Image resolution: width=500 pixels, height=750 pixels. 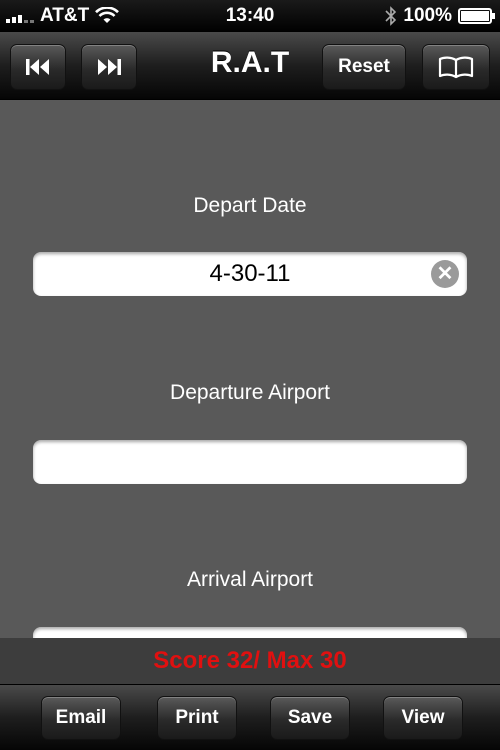 What do you see at coordinates (310, 718) in the screenshot?
I see `save-button: Save` at bounding box center [310, 718].